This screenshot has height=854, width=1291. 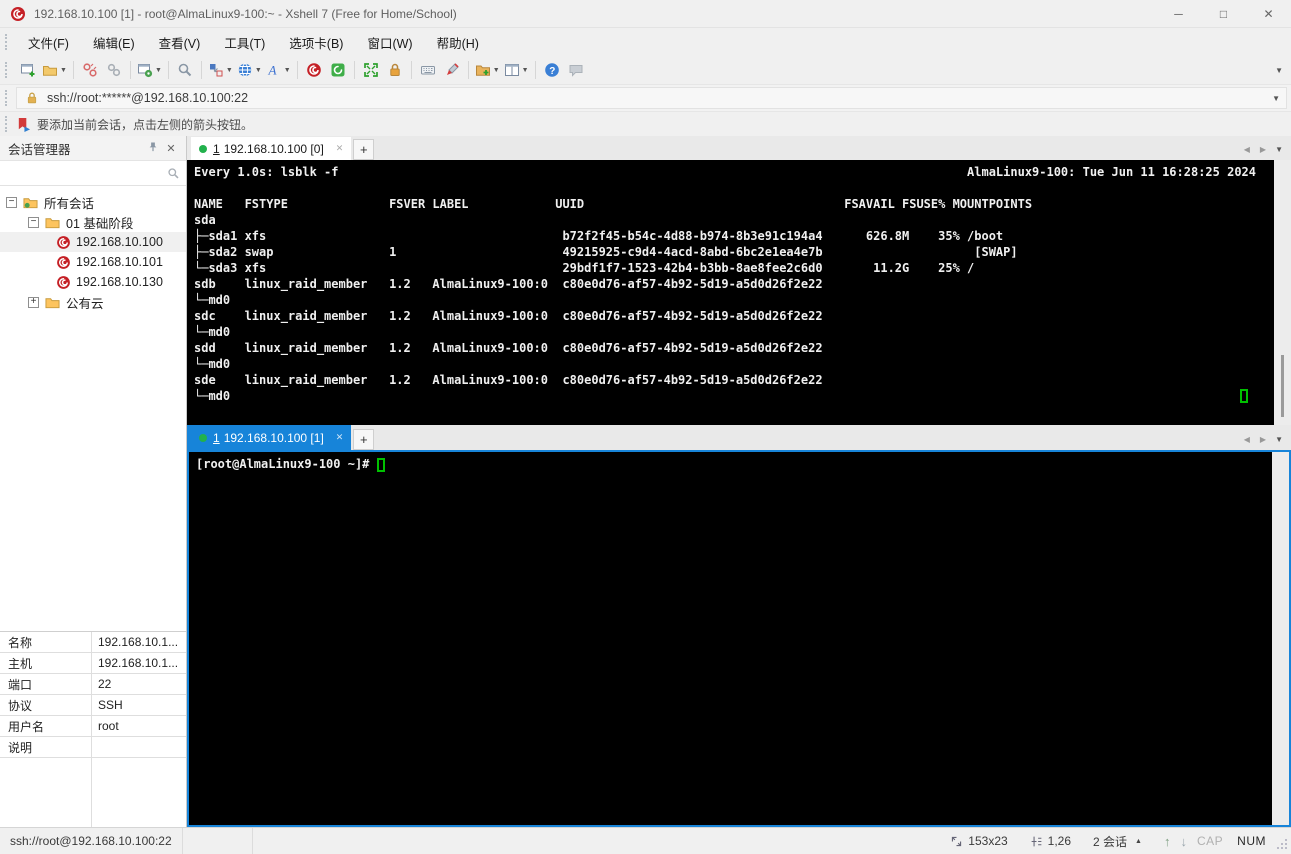 What do you see at coordinates (1183, 841) in the screenshot?
I see `scroll-down-icon: ↓` at bounding box center [1183, 841].